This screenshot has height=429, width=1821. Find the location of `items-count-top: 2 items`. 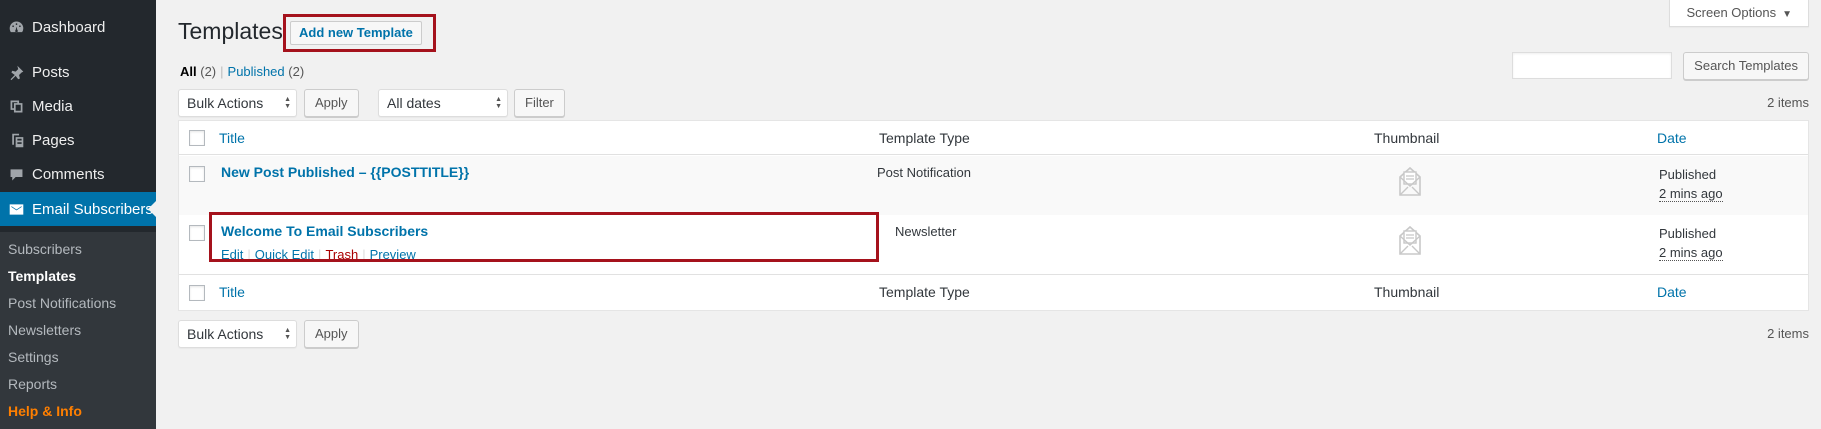

items-count-top: 2 items is located at coordinates (1788, 102).